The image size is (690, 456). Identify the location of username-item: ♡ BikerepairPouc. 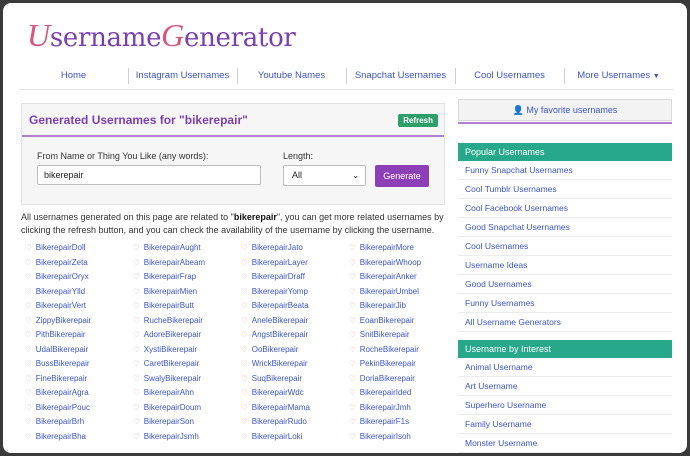
(57, 407).